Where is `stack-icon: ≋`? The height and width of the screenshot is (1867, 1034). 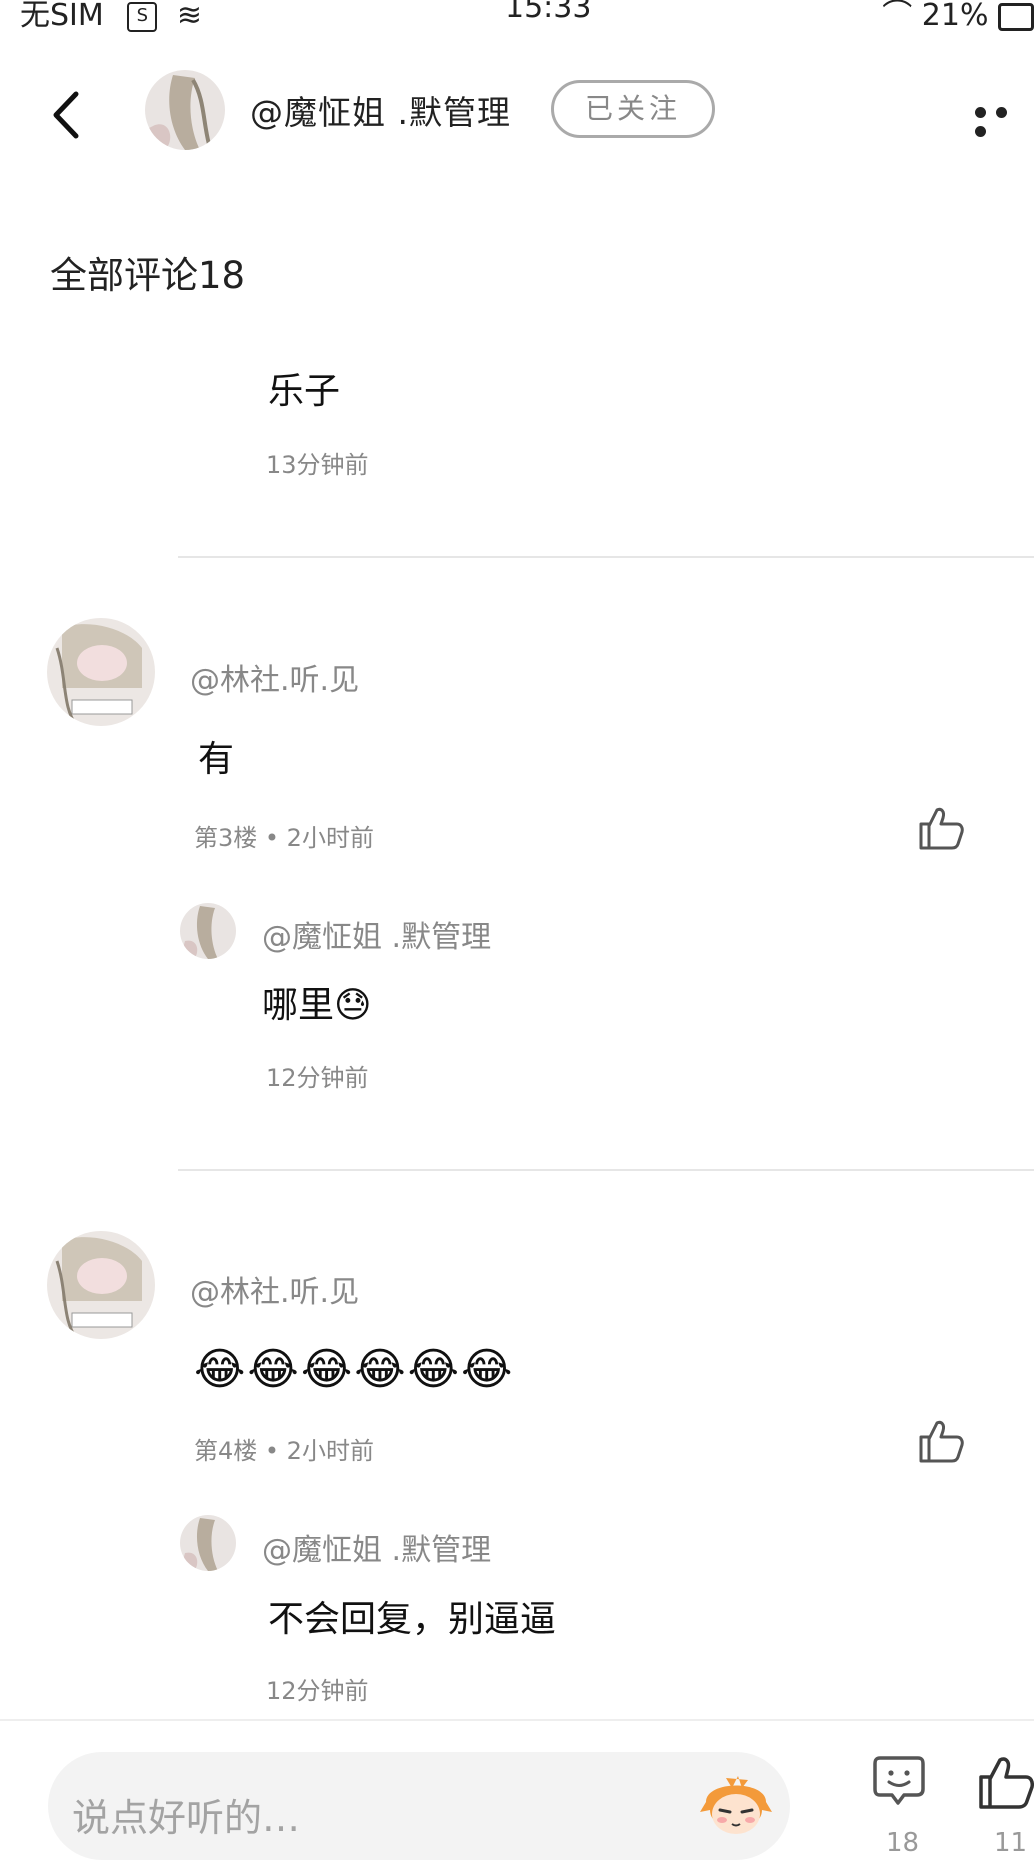 stack-icon: ≋ is located at coordinates (189, 16).